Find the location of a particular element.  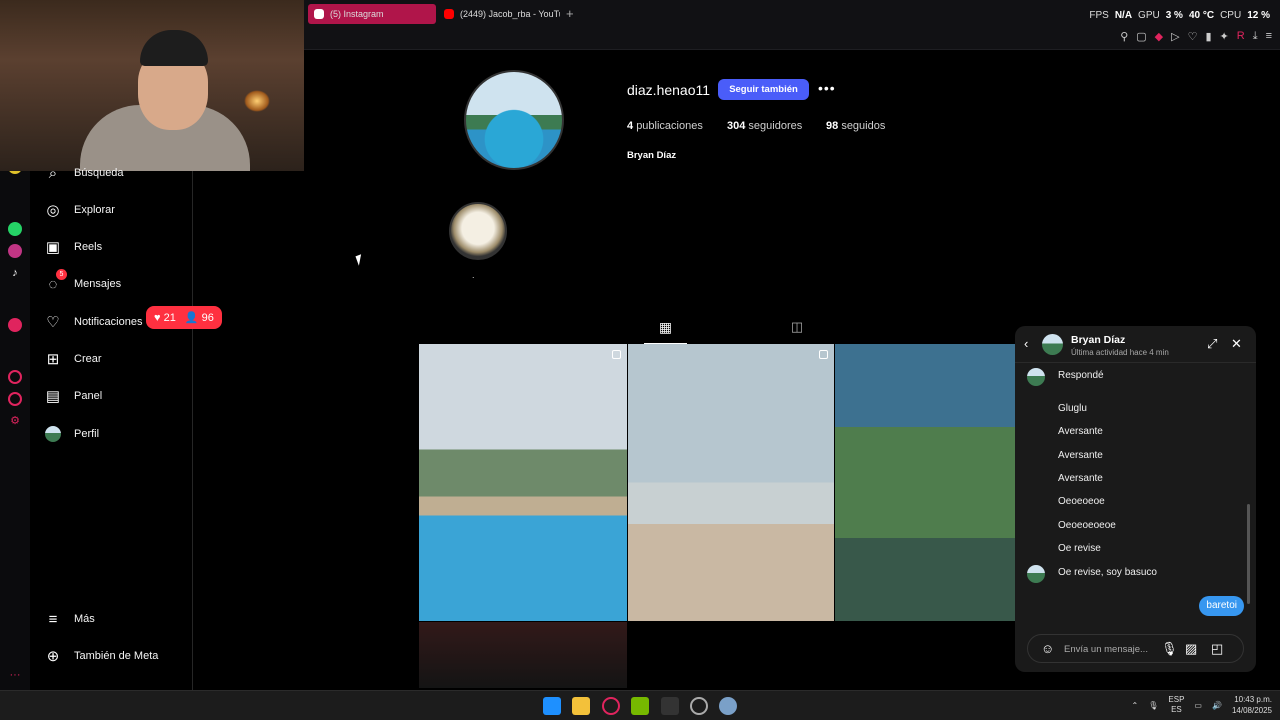

messages-badge: 5 is located at coordinates (61, 274).